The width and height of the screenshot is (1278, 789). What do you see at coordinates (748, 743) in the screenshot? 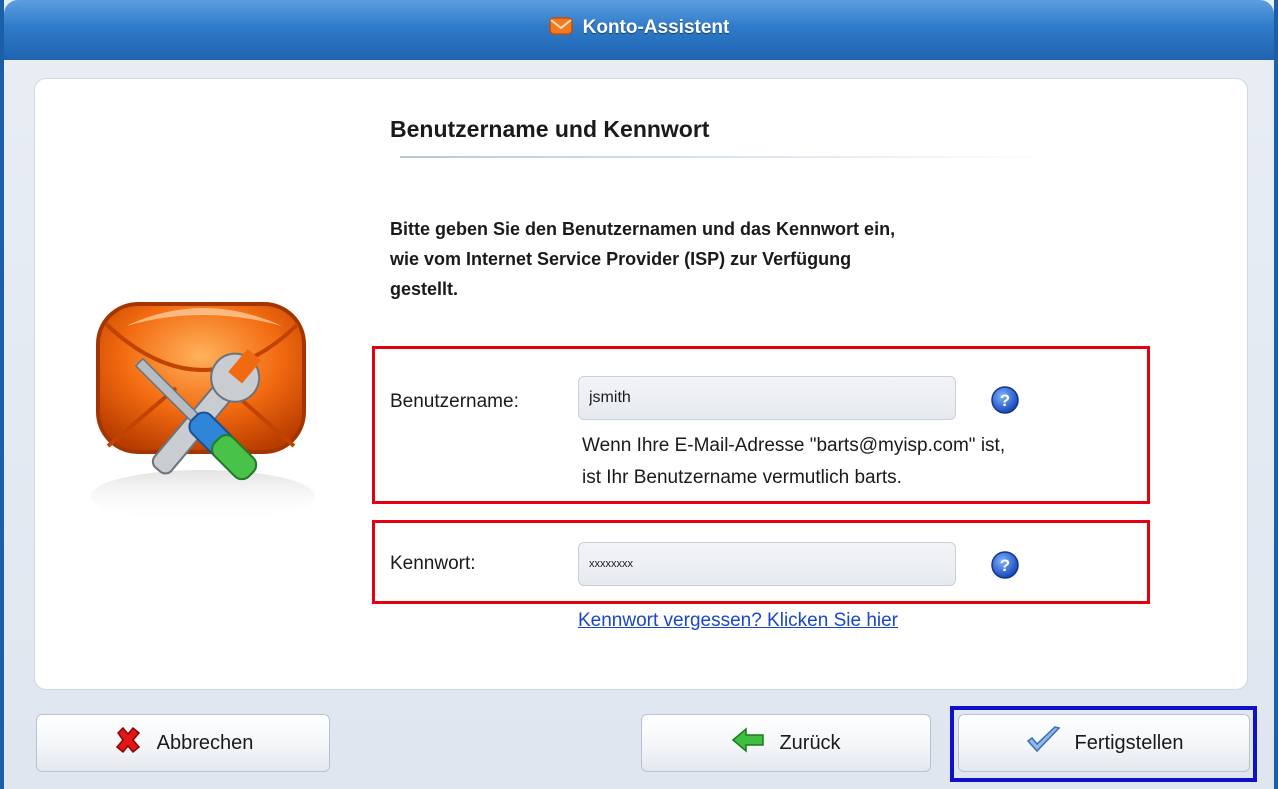
I see `green-arrow-left-icon` at bounding box center [748, 743].